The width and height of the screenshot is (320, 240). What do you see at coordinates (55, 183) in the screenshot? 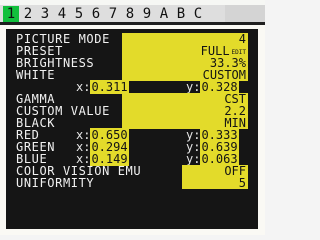
I see `uniformity-label: UNIFORMITY` at bounding box center [55, 183].